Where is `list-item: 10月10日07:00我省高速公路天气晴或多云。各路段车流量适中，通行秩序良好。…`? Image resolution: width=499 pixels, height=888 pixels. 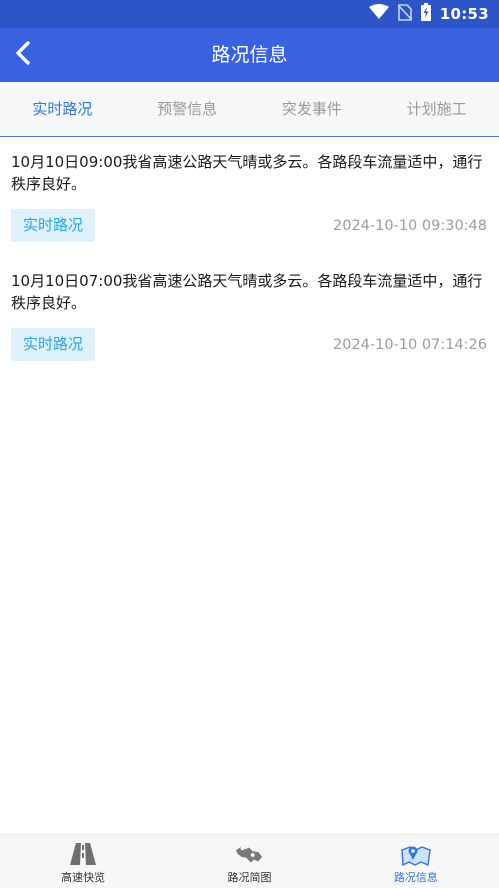 list-item: 10月10日07:00我省高速公路天气晴或多云。各路段车流量适中，通行秩序良好。… is located at coordinates (249, 315).